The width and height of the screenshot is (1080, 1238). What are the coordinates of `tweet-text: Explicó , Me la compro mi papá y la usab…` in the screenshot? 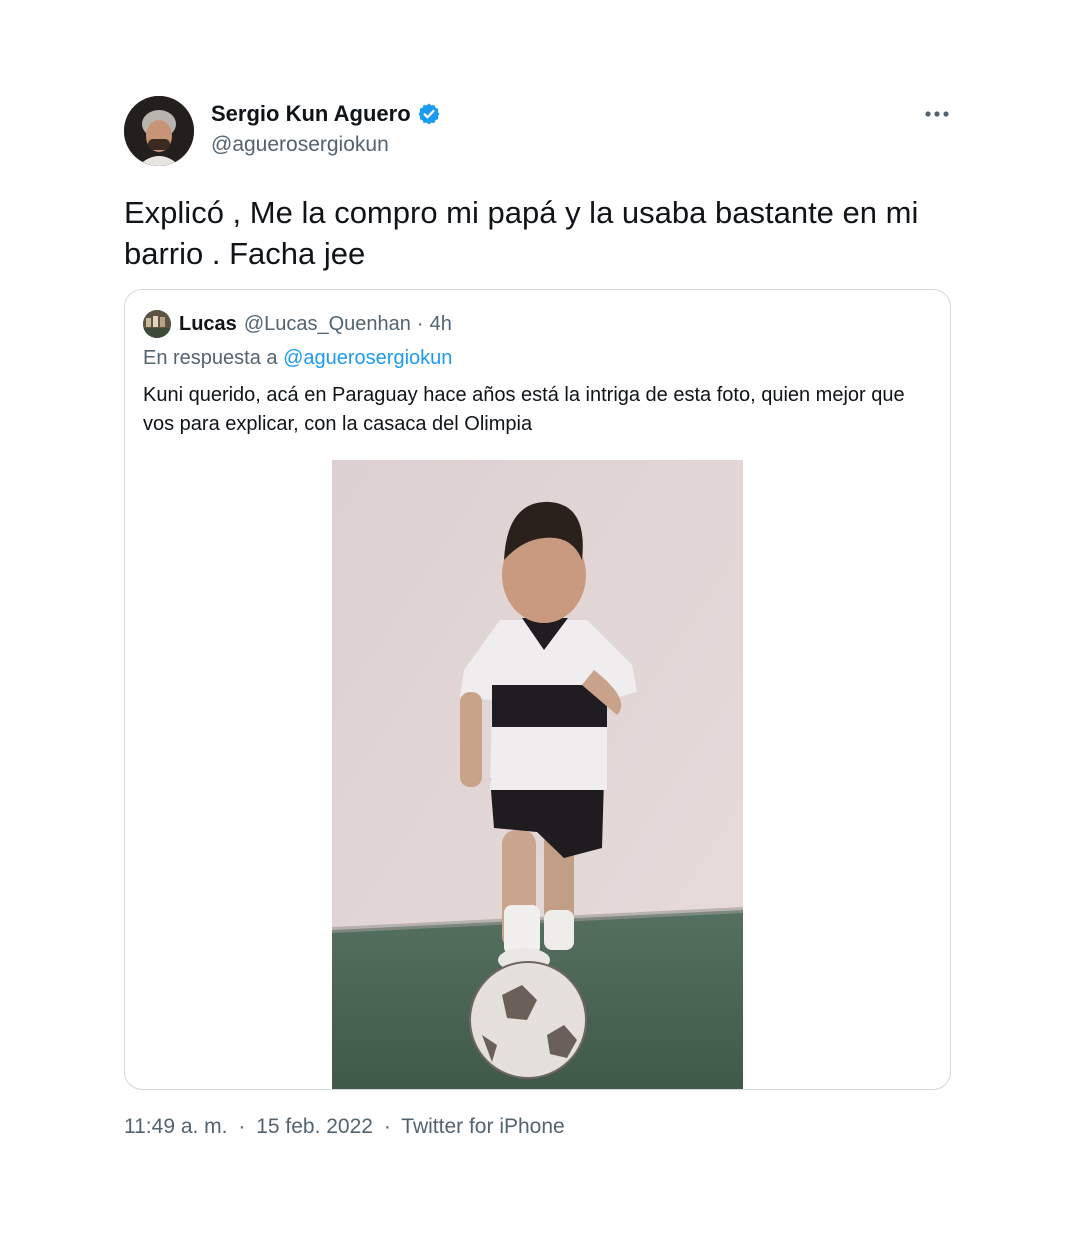 It's located at (521, 233).